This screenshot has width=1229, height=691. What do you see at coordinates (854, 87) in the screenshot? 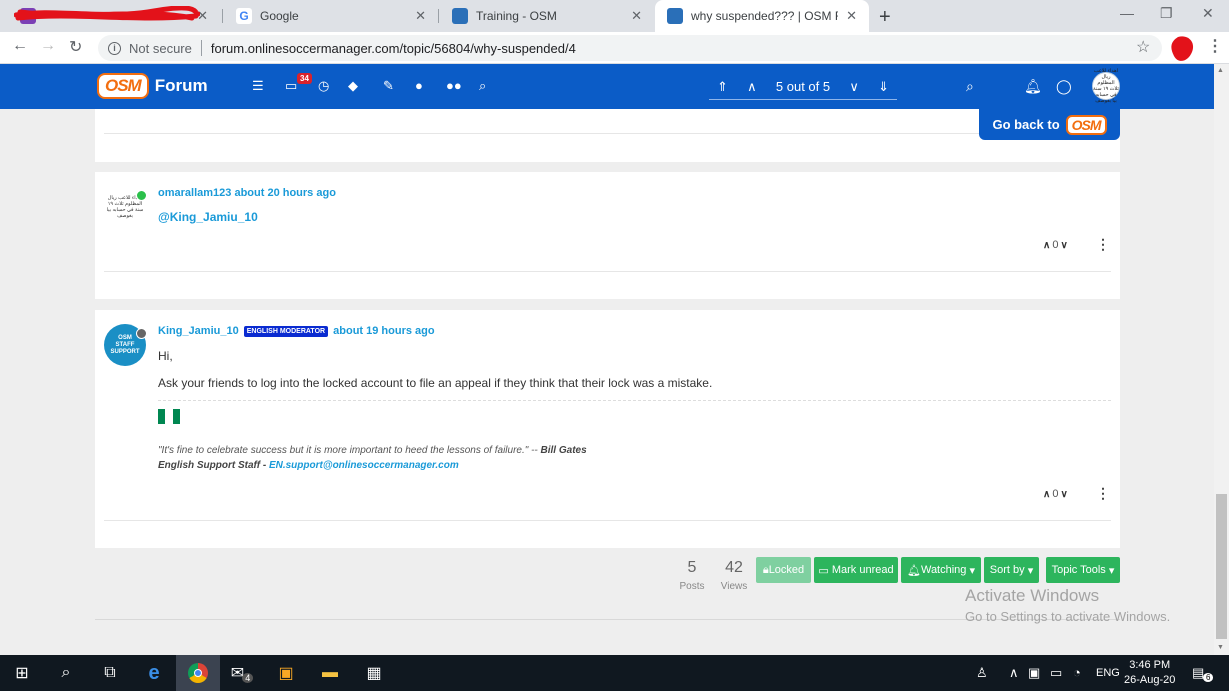
I see `next-post-icon: ∨` at bounding box center [854, 87].